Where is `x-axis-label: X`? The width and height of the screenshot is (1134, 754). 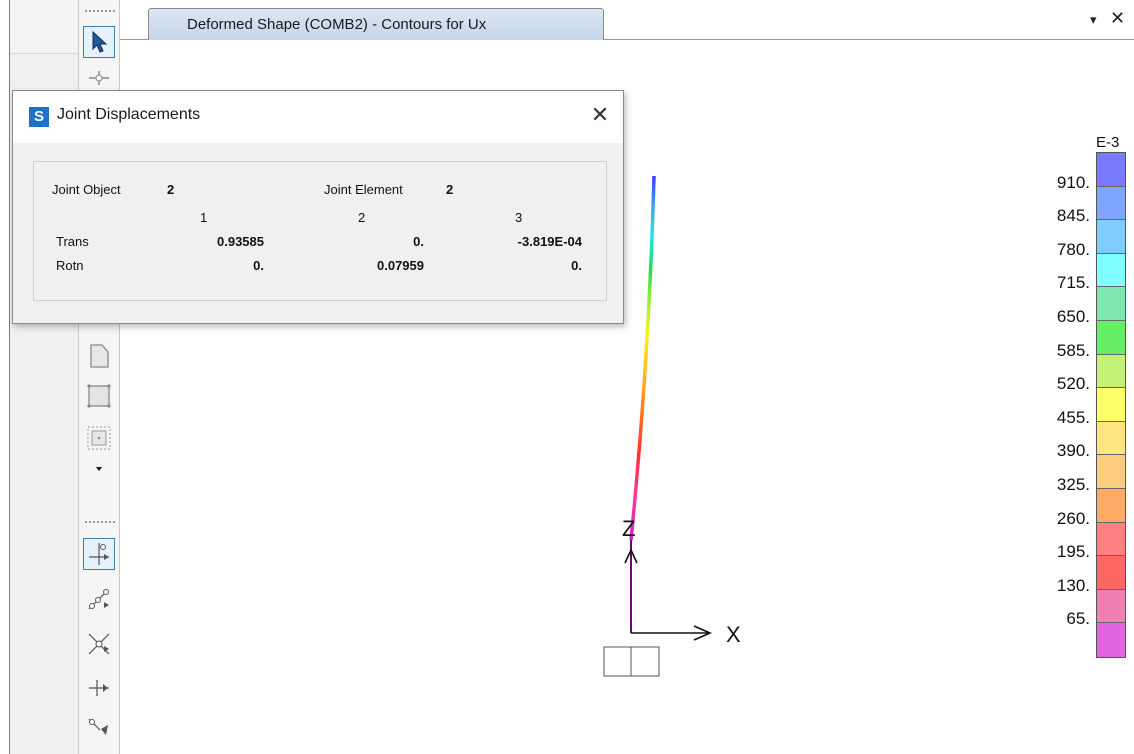 x-axis-label: X is located at coordinates (733, 634).